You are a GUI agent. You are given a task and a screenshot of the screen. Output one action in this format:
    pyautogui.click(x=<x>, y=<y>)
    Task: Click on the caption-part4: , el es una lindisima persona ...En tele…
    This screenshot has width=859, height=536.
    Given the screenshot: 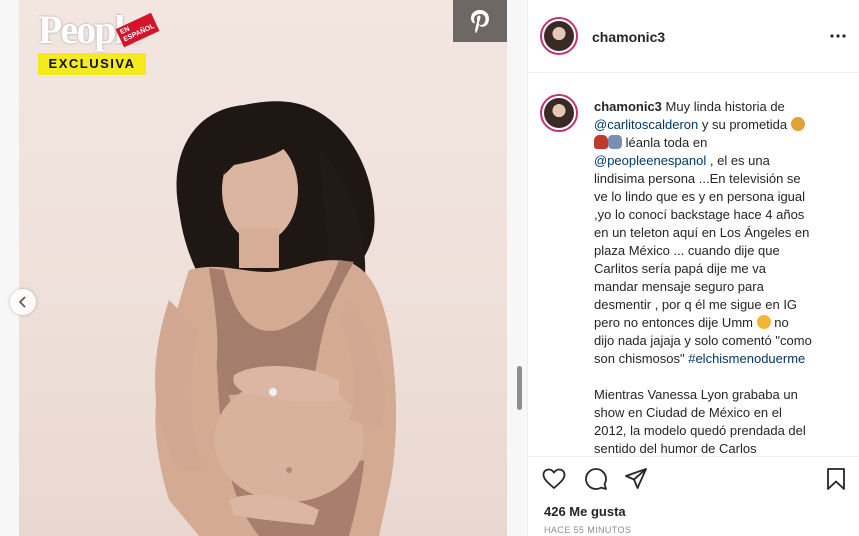 What is the action you would take?
    pyautogui.click(x=702, y=241)
    